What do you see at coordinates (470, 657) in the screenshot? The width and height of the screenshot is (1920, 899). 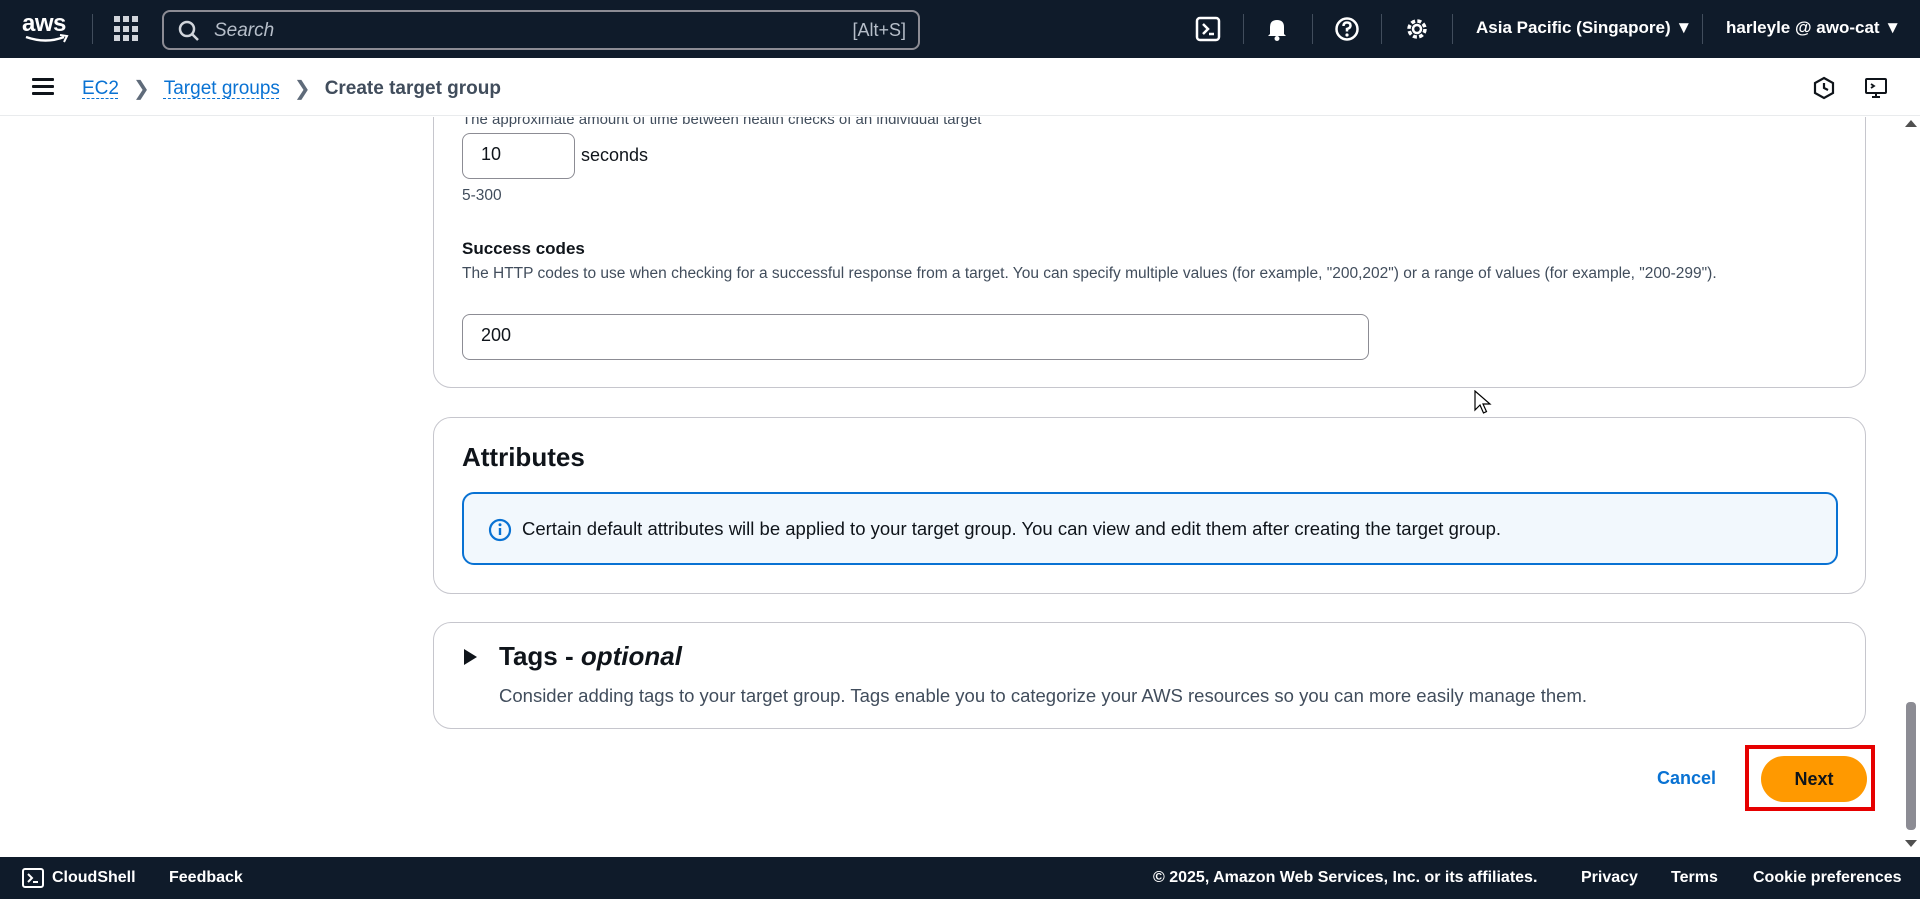 I see `caret-right-icon` at bounding box center [470, 657].